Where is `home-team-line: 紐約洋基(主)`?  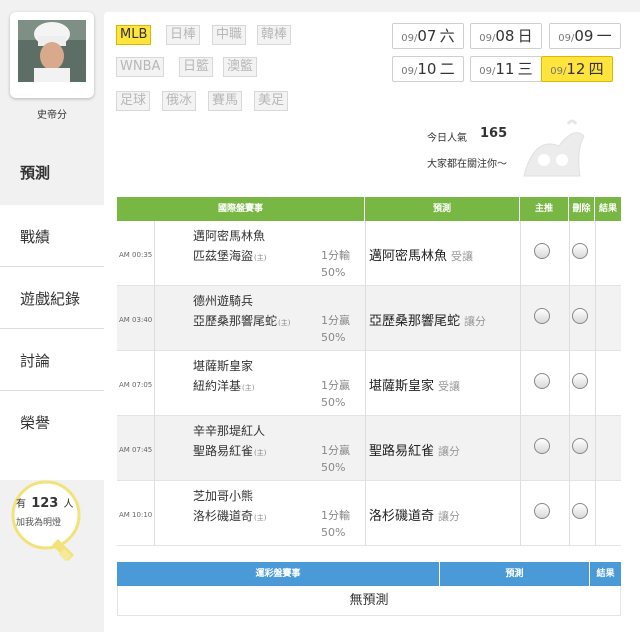 home-team-line: 紐約洋基(主) is located at coordinates (223, 385).